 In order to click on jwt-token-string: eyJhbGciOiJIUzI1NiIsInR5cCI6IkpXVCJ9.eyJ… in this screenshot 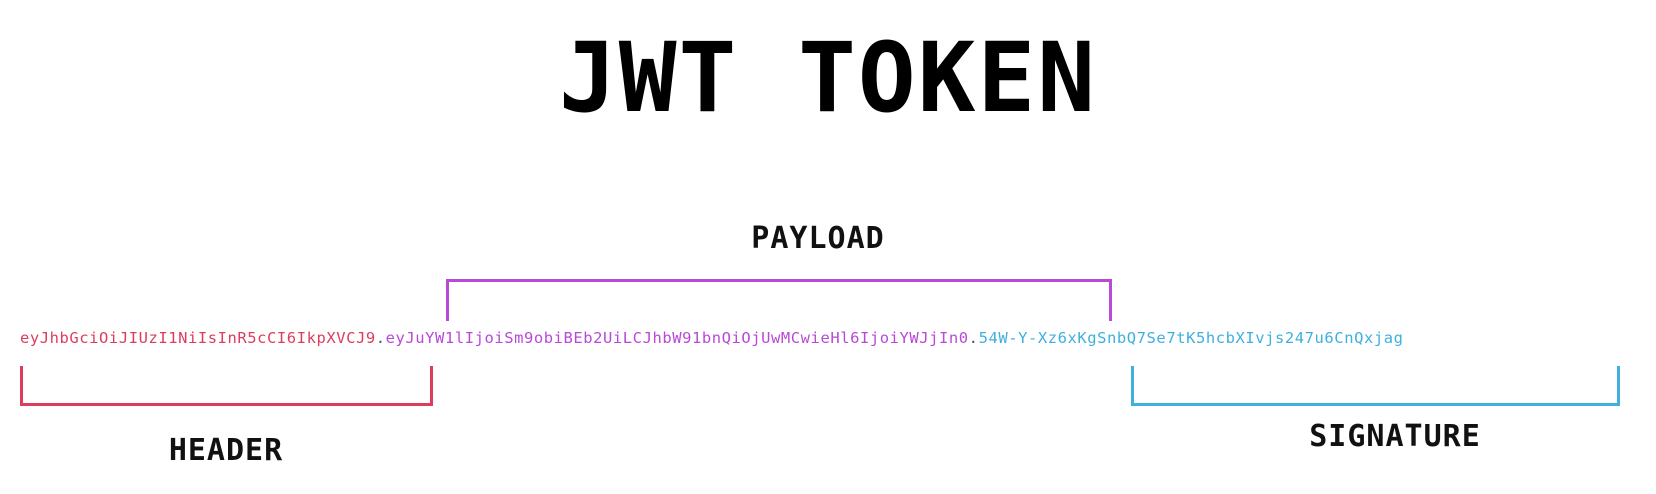, I will do `click(712, 338)`.